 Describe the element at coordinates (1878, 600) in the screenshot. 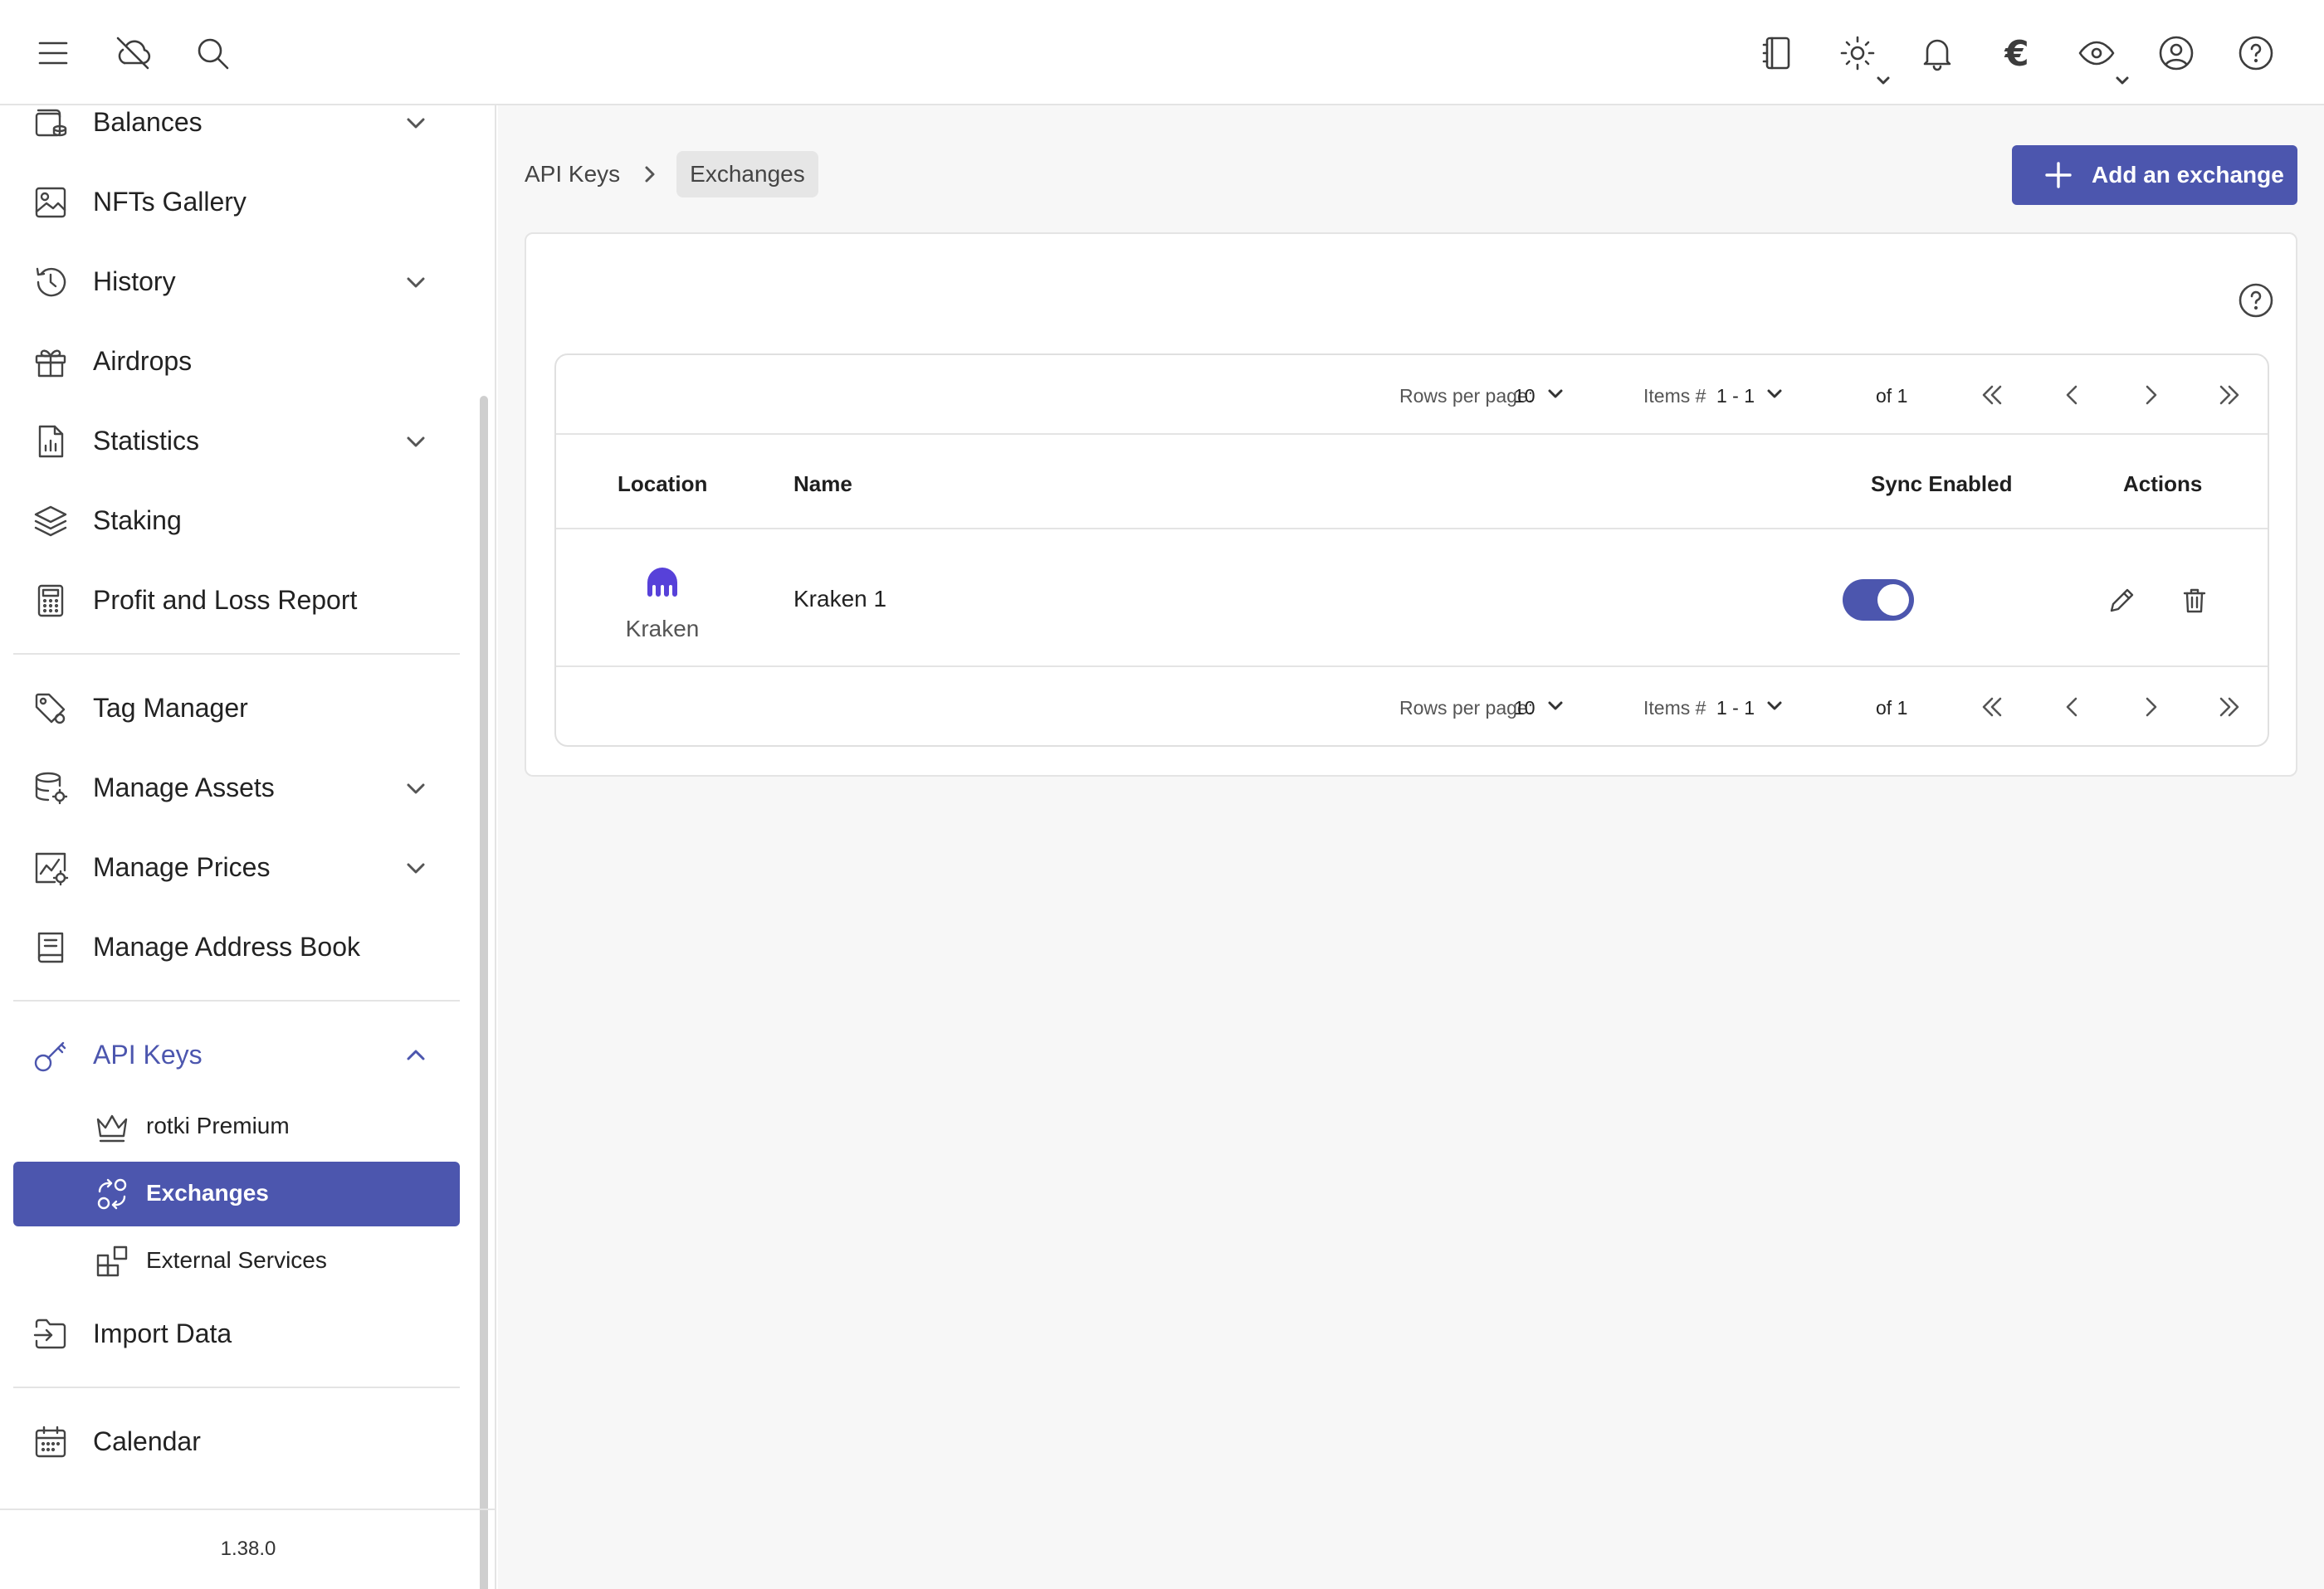

I see `sync-enabled-toggle` at that location.